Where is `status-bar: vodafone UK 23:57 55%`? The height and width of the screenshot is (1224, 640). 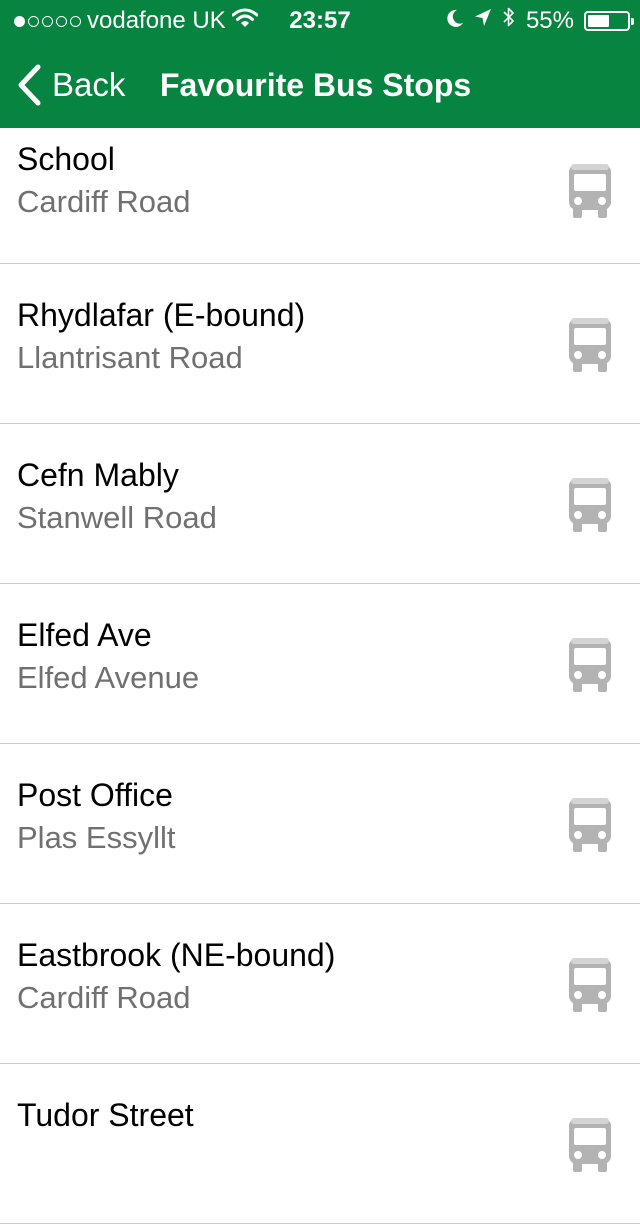
status-bar: vodafone UK 23:57 55% is located at coordinates (320, 20).